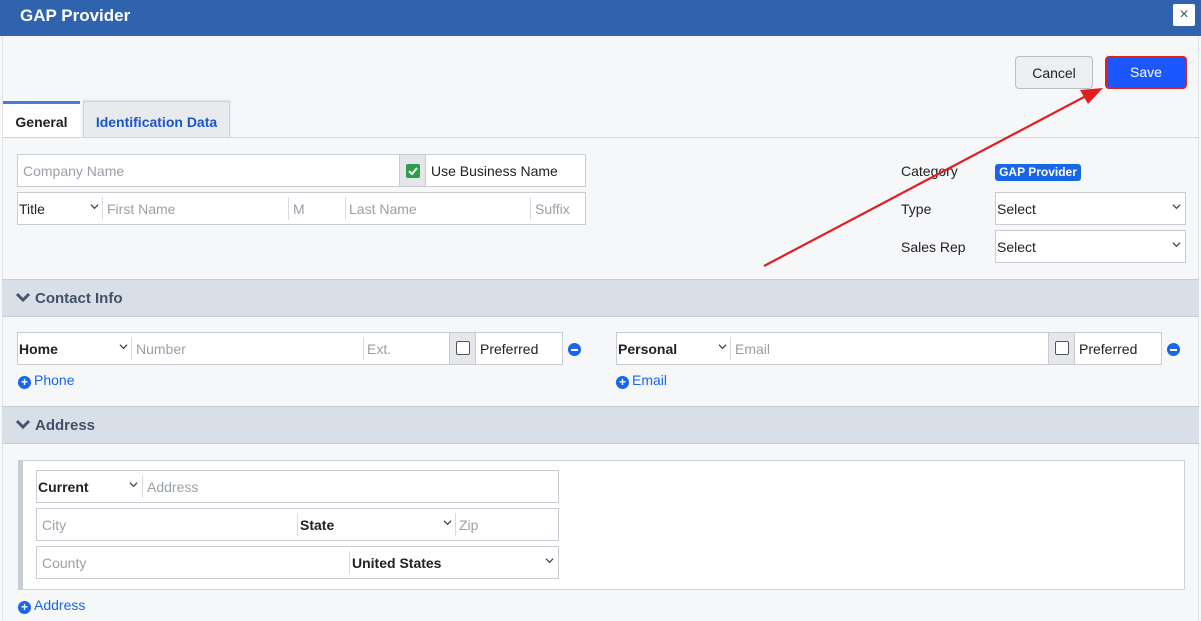 This screenshot has width=1201, height=621. What do you see at coordinates (299, 209) in the screenshot?
I see `middle-initial-input: M` at bounding box center [299, 209].